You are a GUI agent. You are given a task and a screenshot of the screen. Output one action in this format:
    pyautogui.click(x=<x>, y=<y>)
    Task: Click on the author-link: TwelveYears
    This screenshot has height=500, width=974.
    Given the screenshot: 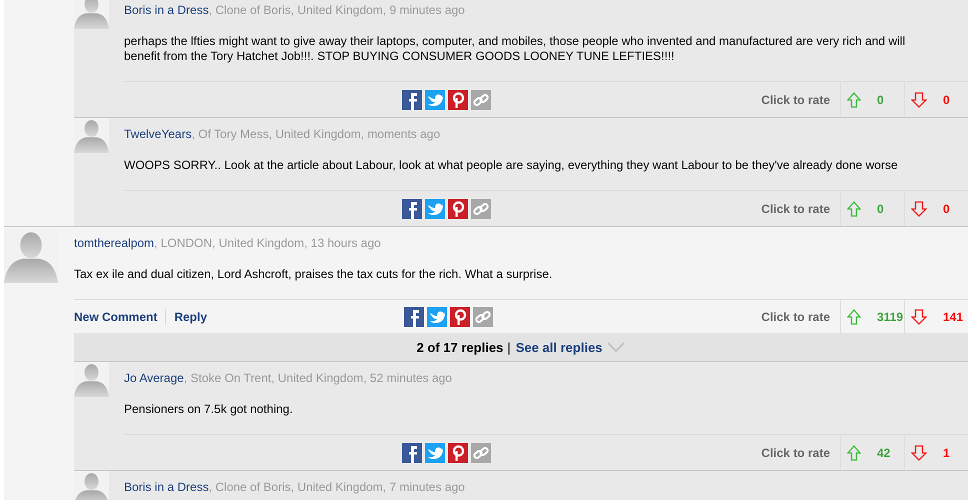 What is the action you would take?
    pyautogui.click(x=158, y=134)
    